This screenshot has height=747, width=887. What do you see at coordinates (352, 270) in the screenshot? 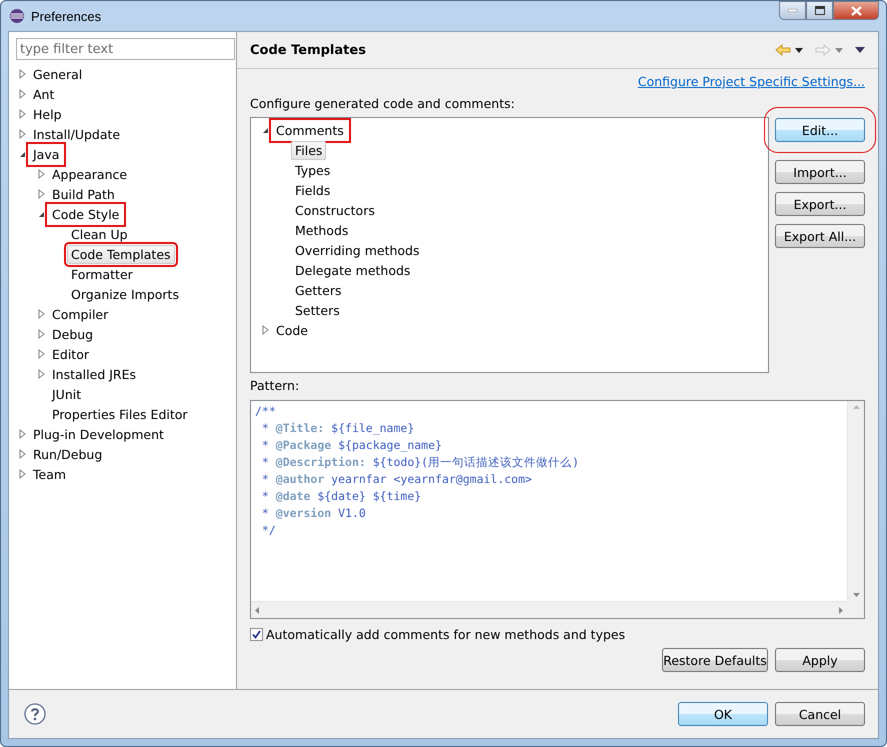
I see `tree-item: Delegate methods` at bounding box center [352, 270].